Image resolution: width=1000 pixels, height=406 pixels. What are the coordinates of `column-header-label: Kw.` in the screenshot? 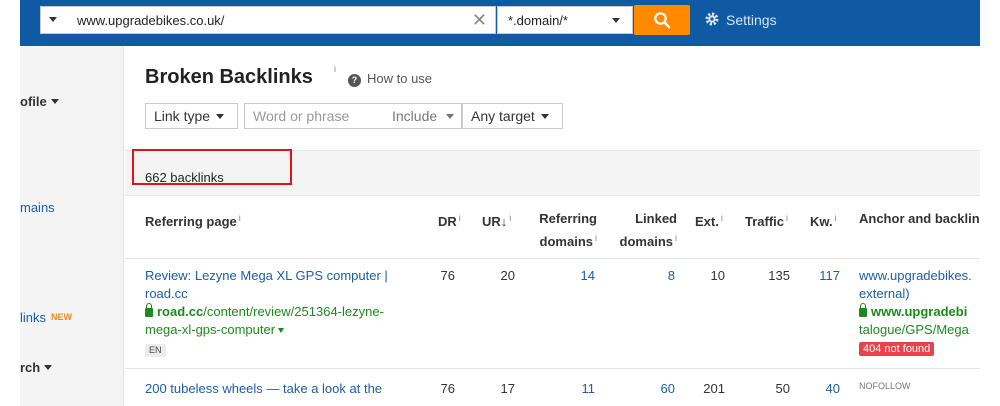 It's located at (821, 221).